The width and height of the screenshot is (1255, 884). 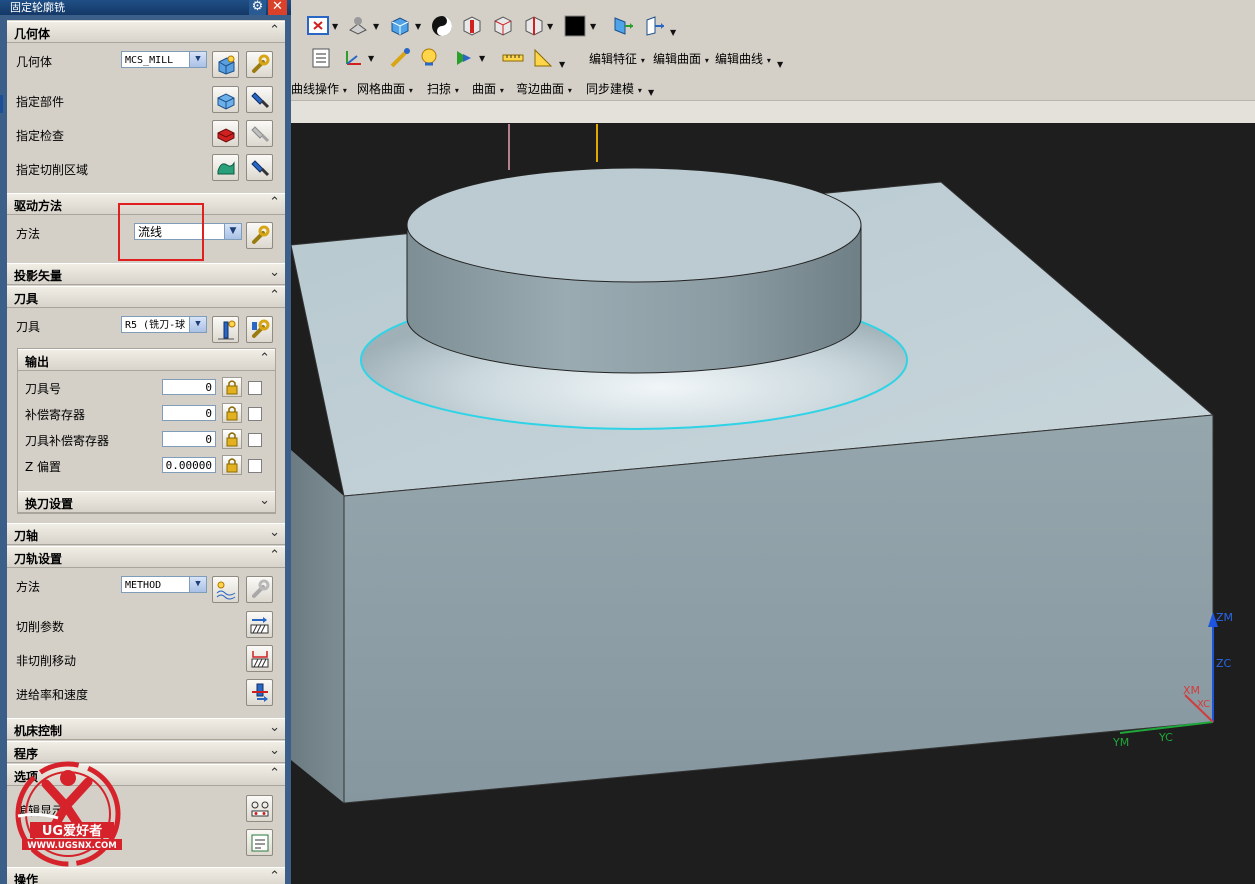 What do you see at coordinates (655, 26) in the screenshot?
I see `transform-icon` at bounding box center [655, 26].